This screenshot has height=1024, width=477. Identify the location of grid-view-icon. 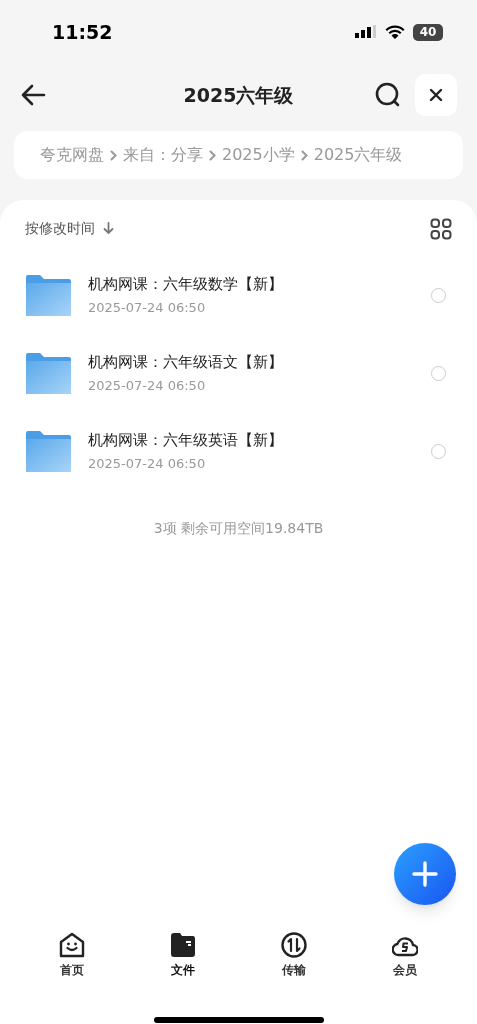
(441, 228).